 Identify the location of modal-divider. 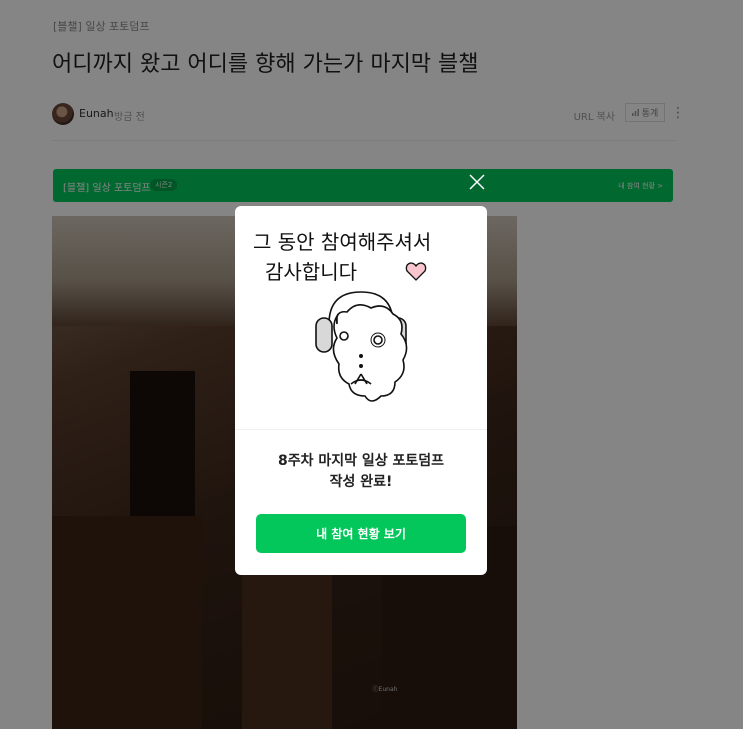
(361, 429).